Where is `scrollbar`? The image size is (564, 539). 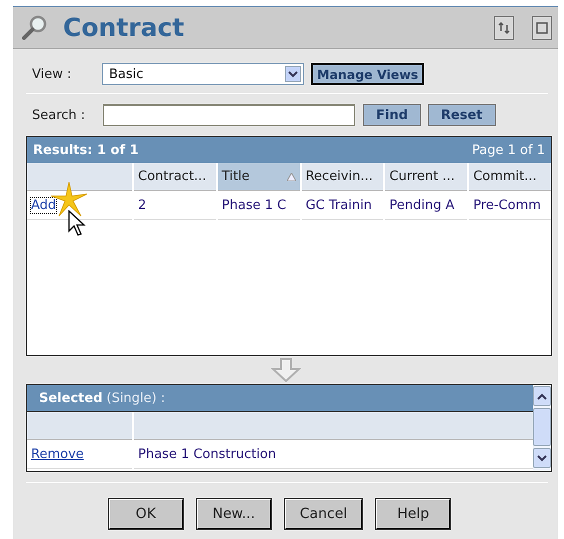 scrollbar is located at coordinates (542, 428).